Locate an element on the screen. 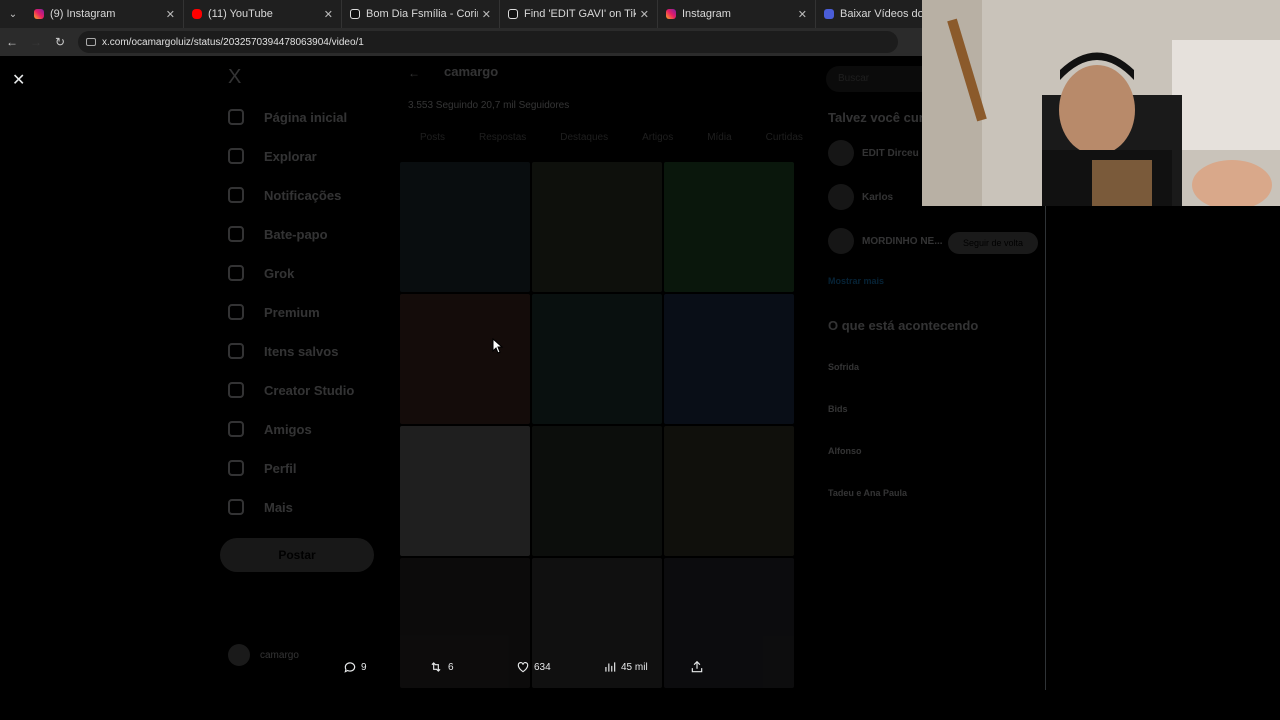 The image size is (1280, 720). browser-tab: Bom Dia Fsmília - Corintianos ✕ is located at coordinates (421, 14).